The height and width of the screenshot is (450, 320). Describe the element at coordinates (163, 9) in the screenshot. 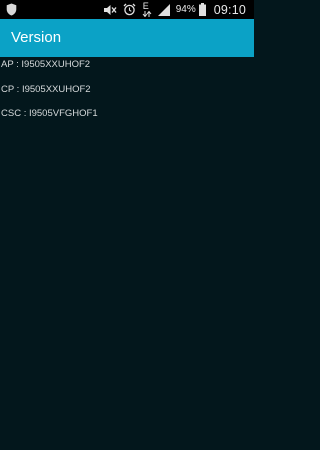

I see `signal-icon` at that location.